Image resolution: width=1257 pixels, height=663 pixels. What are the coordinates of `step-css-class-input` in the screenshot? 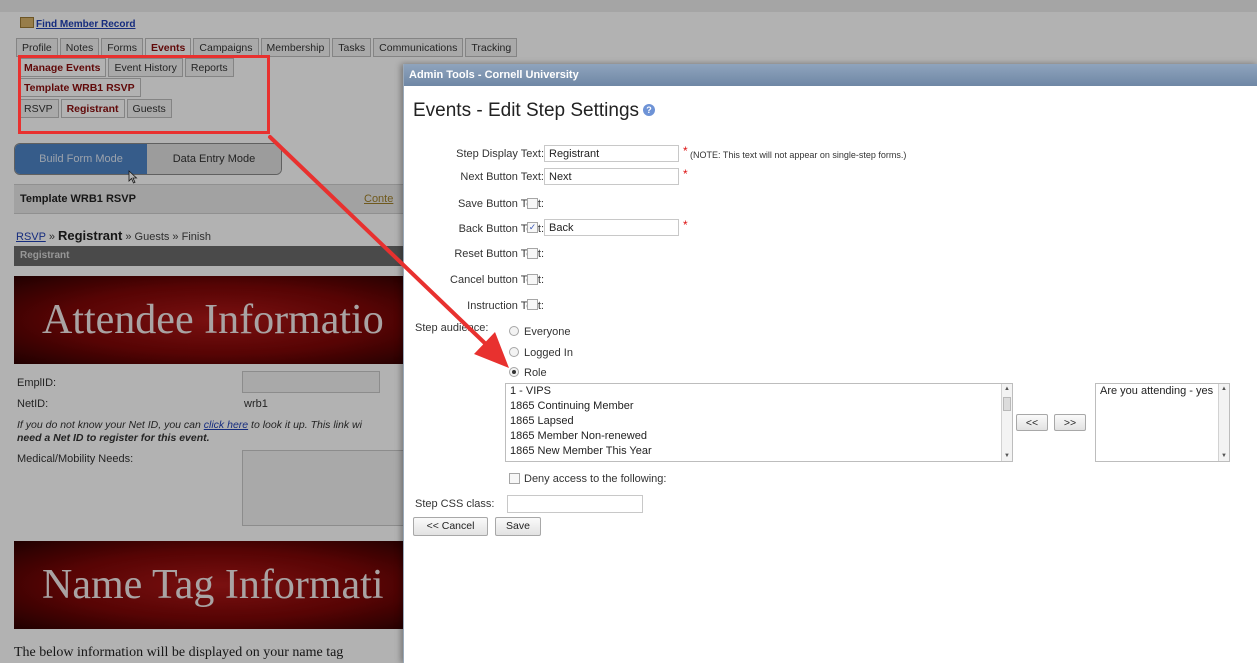 It's located at (575, 504).